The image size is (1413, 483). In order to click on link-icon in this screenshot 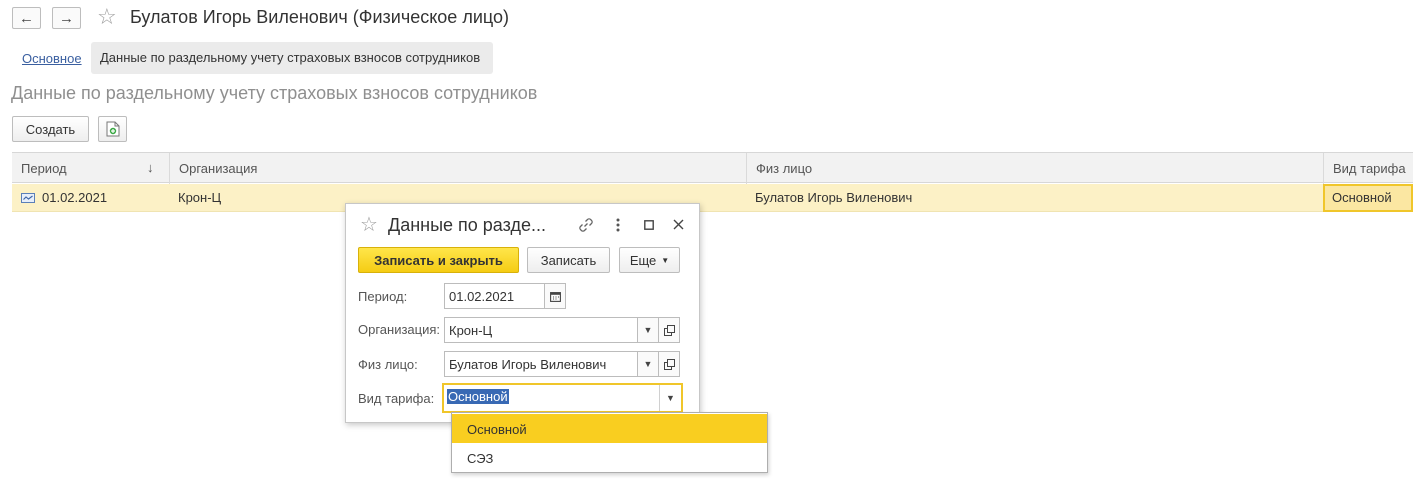, I will do `click(586, 225)`.